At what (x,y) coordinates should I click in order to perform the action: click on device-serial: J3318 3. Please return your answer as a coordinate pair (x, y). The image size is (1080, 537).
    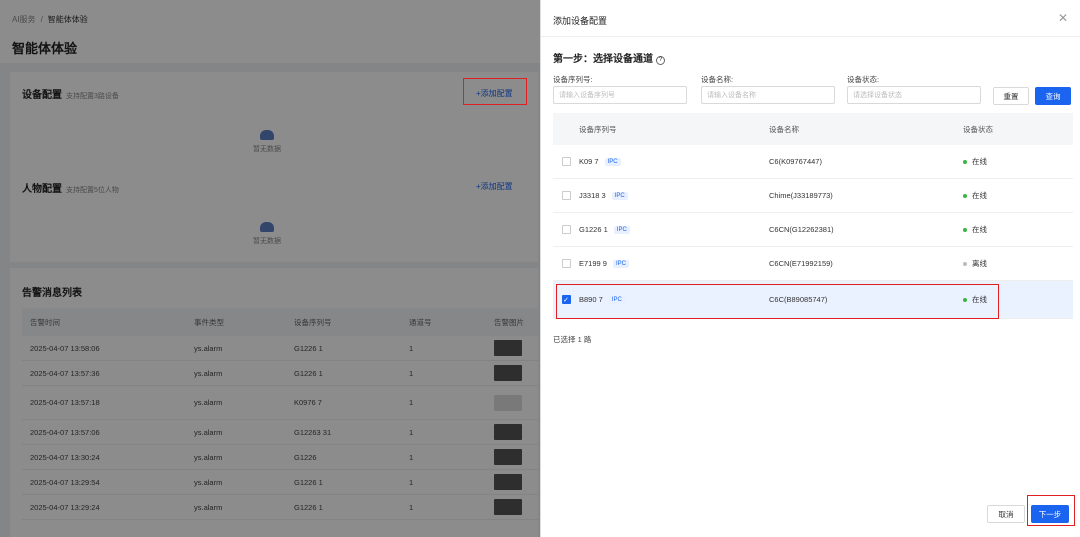
    Looking at the image, I should click on (592, 195).